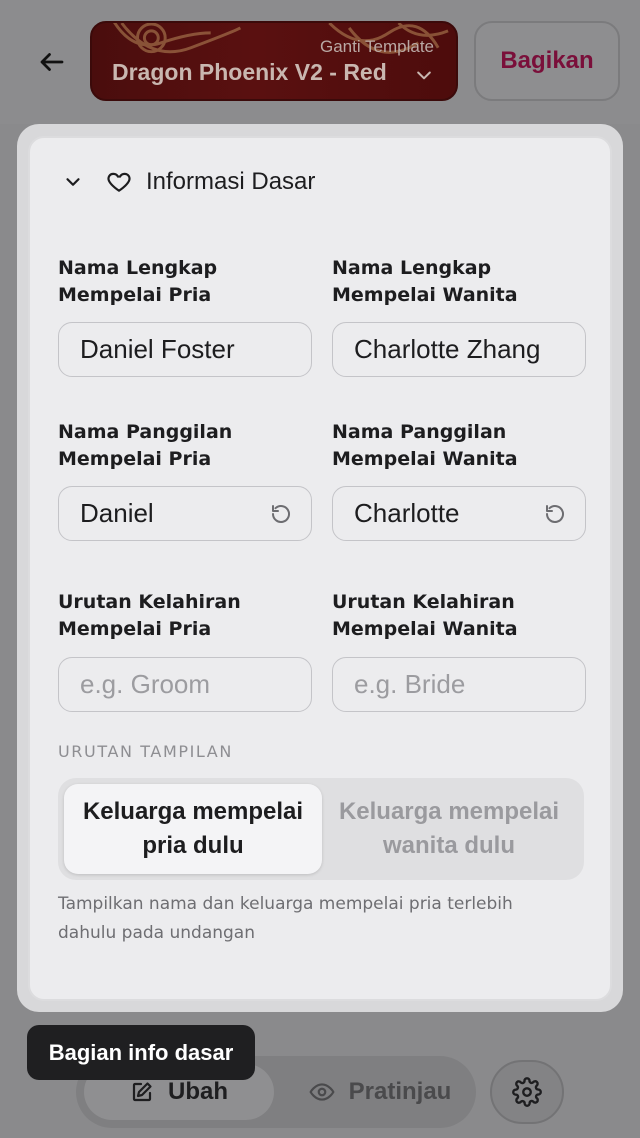 The width and height of the screenshot is (640, 1138). Describe the element at coordinates (400, 1091) in the screenshot. I see `tab-preview-label: Pratinjau` at that location.